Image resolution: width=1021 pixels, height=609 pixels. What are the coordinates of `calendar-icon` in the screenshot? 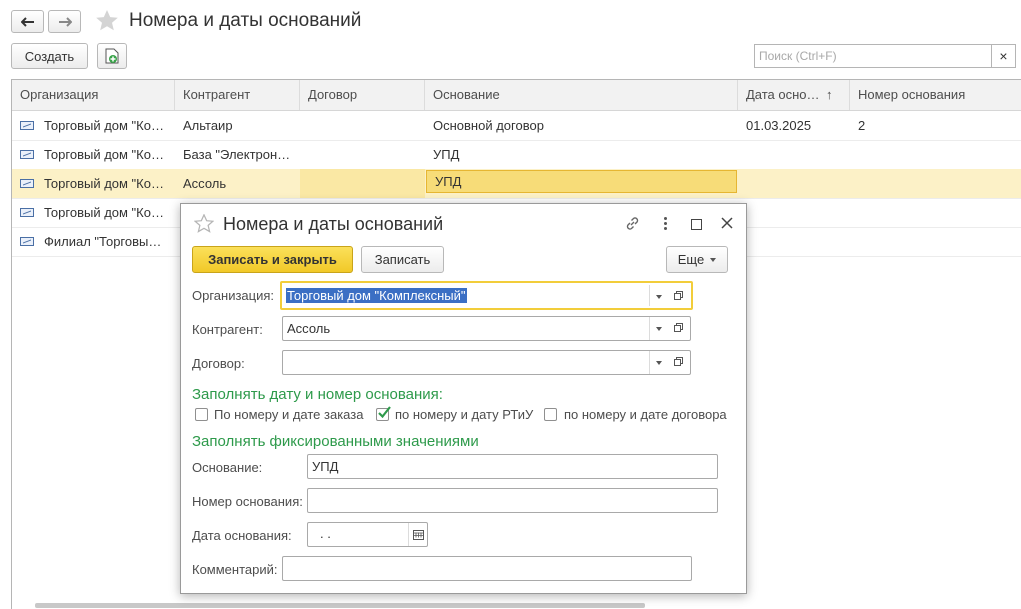 It's located at (418, 534).